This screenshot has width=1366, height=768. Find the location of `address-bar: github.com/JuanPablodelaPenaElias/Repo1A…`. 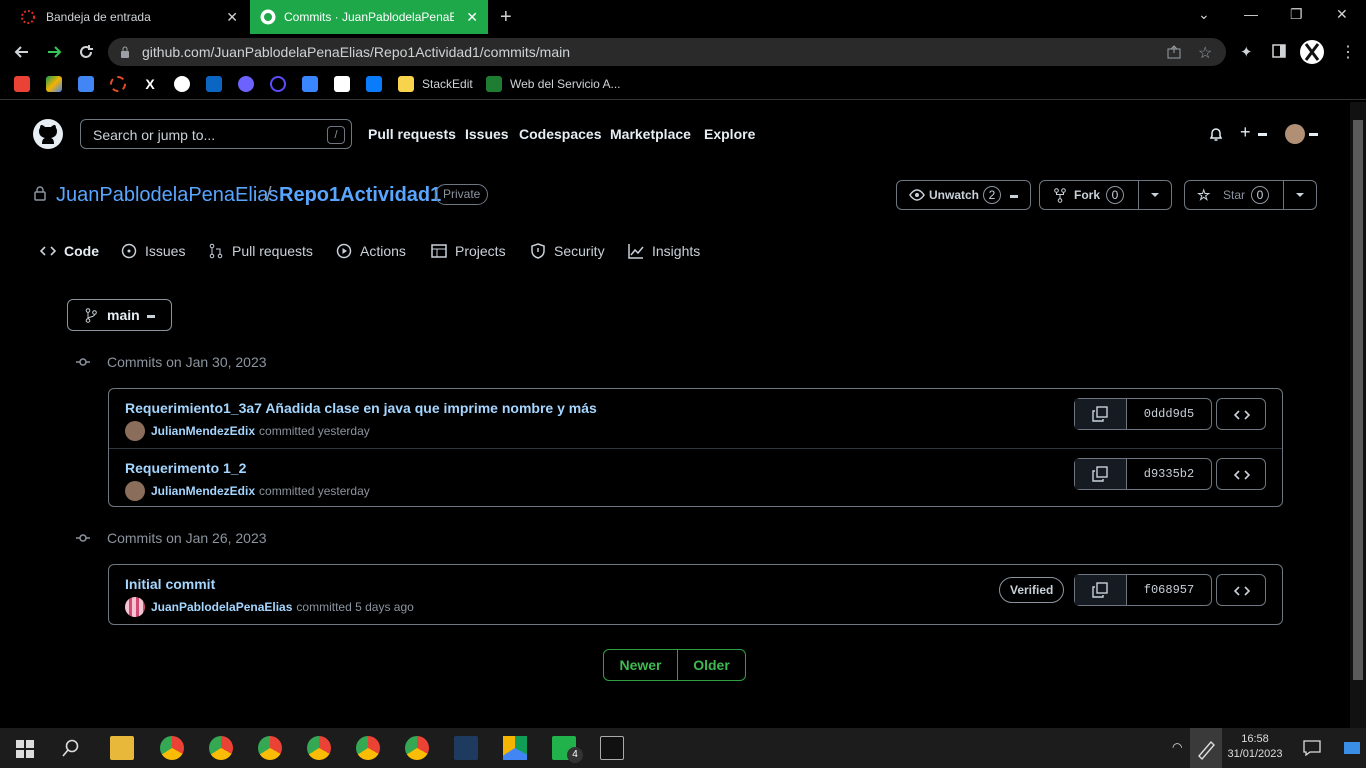

address-bar: github.com/JuanPablodelaPenaElias/Repo1A… is located at coordinates (667, 52).